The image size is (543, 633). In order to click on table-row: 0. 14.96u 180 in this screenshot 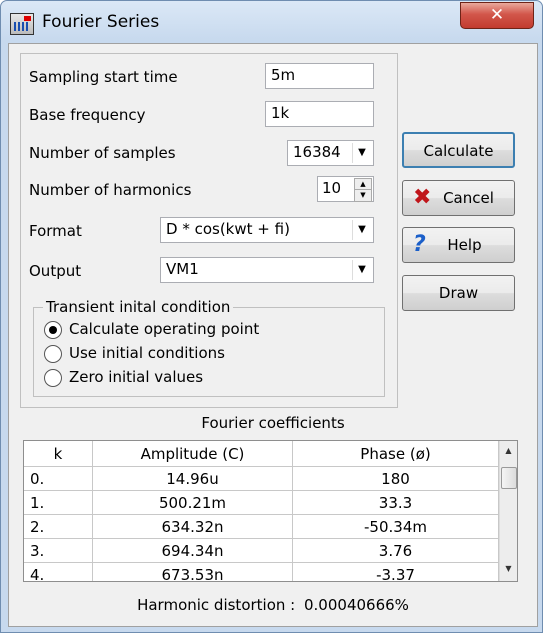, I will do `click(261, 478)`.